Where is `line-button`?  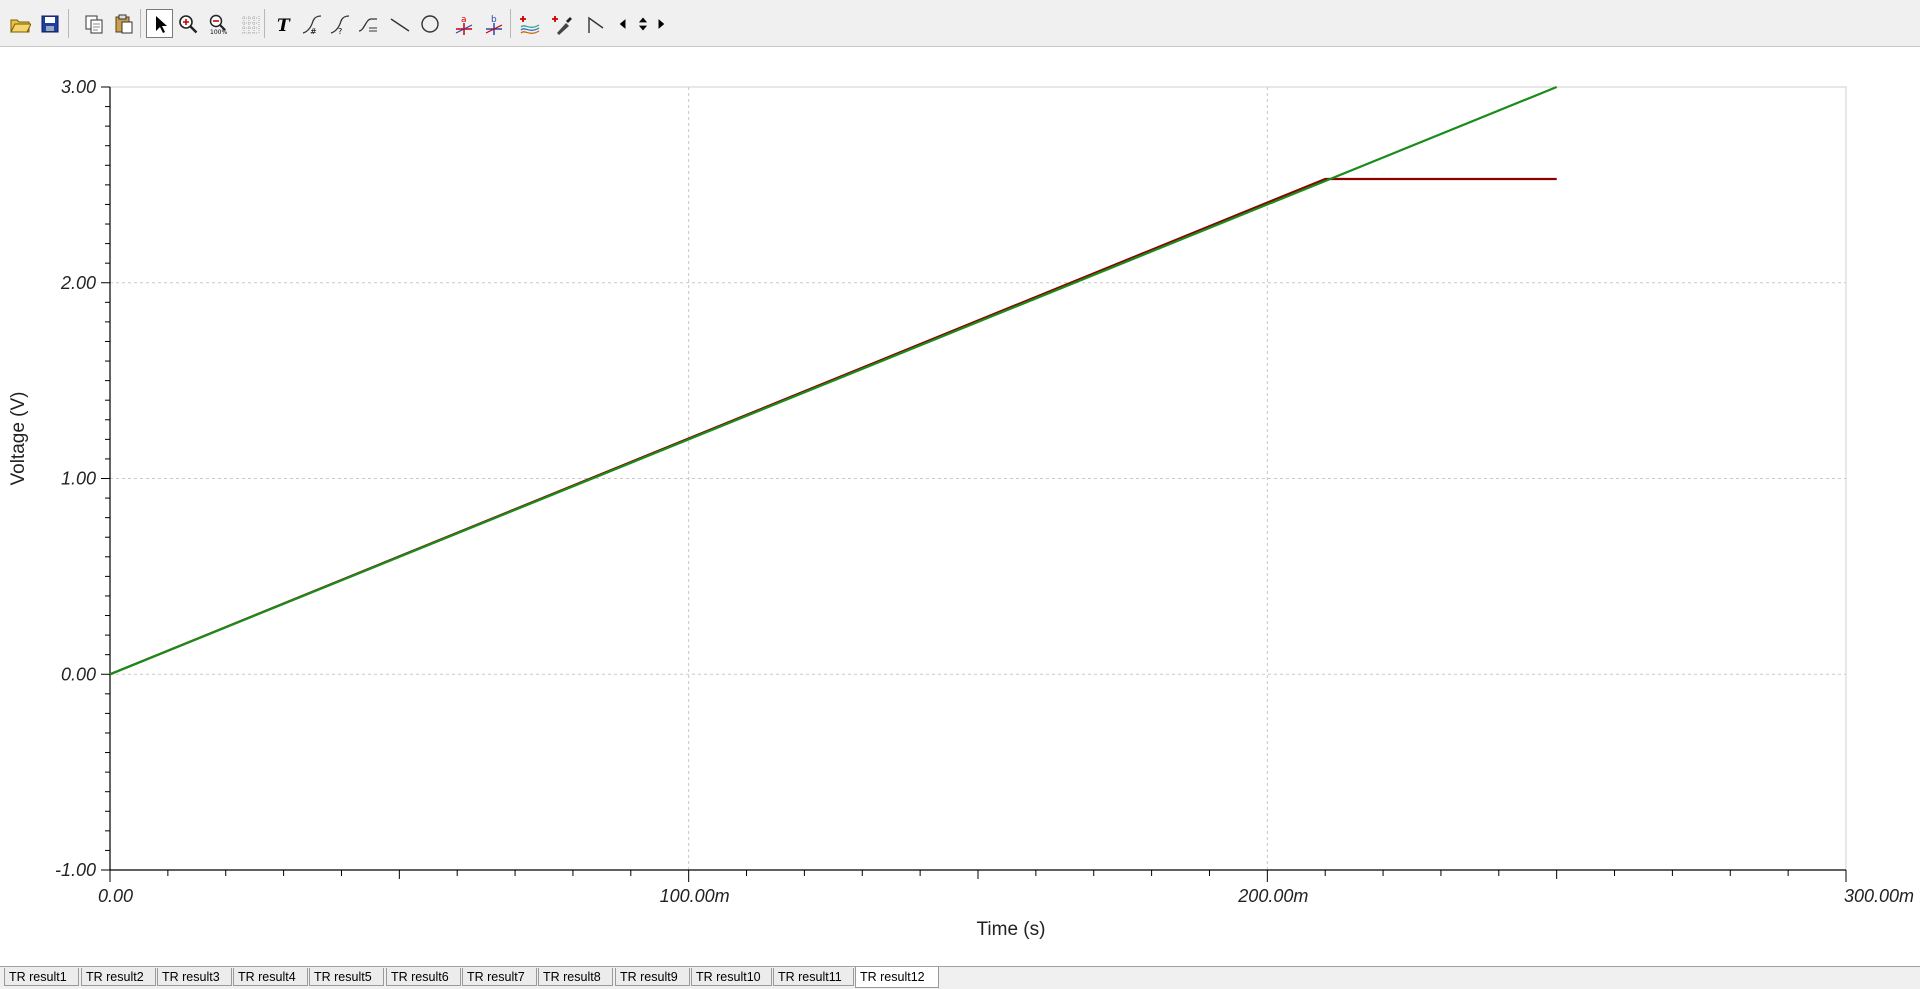 line-button is located at coordinates (399, 23).